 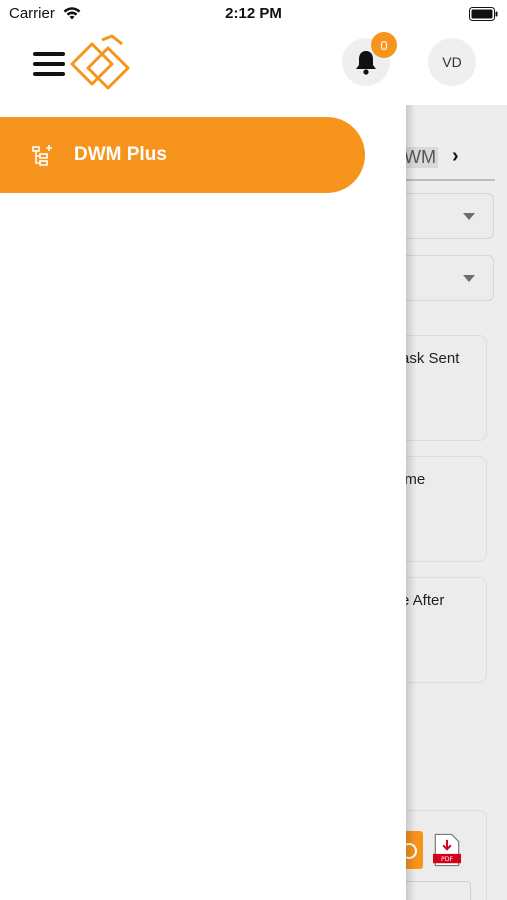 What do you see at coordinates (253, 66) in the screenshot?
I see `app-header: 0 VD` at bounding box center [253, 66].